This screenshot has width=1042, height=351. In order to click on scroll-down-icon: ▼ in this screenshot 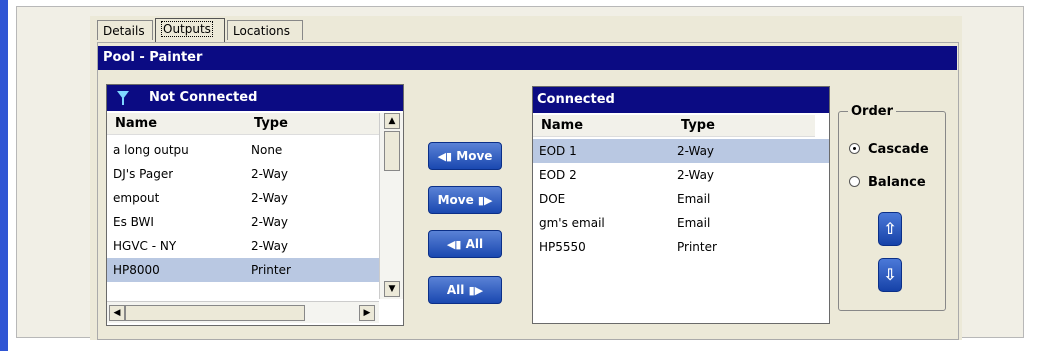, I will do `click(392, 289)`.